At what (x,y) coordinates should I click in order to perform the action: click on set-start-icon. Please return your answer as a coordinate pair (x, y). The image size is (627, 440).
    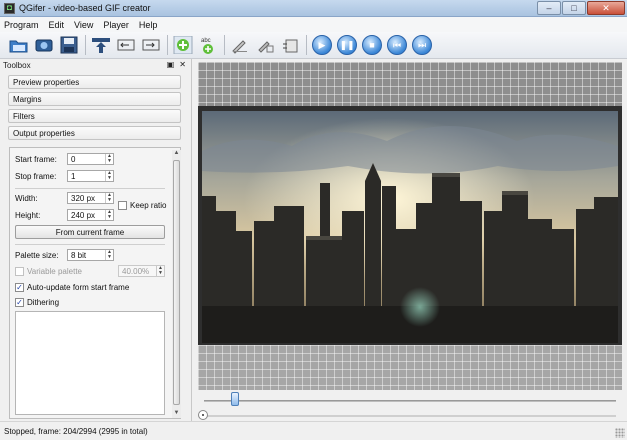
    Looking at the image, I should click on (126, 45).